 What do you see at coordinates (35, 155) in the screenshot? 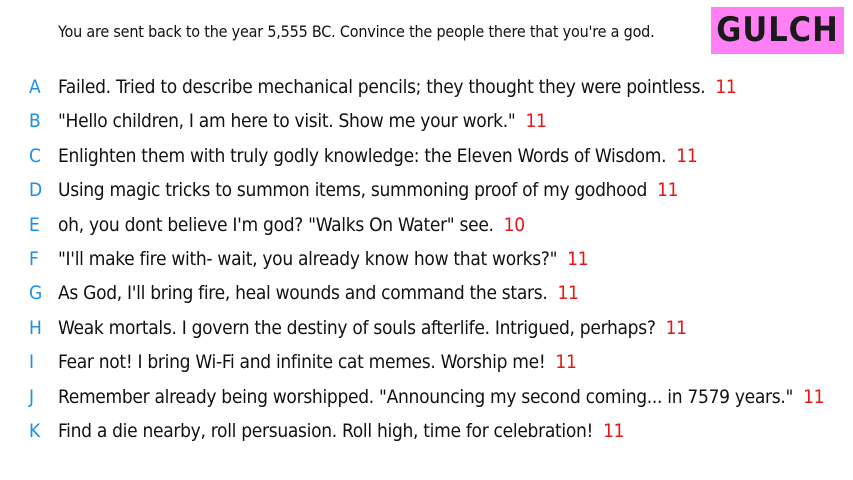
I see `answer-letter: C` at bounding box center [35, 155].